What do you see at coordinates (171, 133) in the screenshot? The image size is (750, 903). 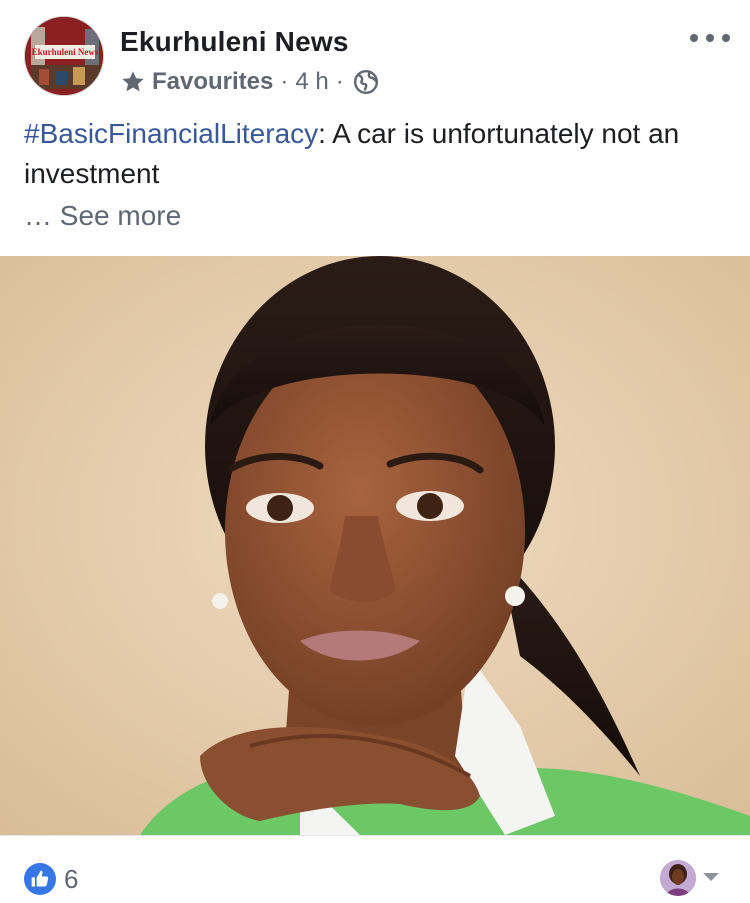 I see `hashtag-link: #BasicFinancialLiteracy` at bounding box center [171, 133].